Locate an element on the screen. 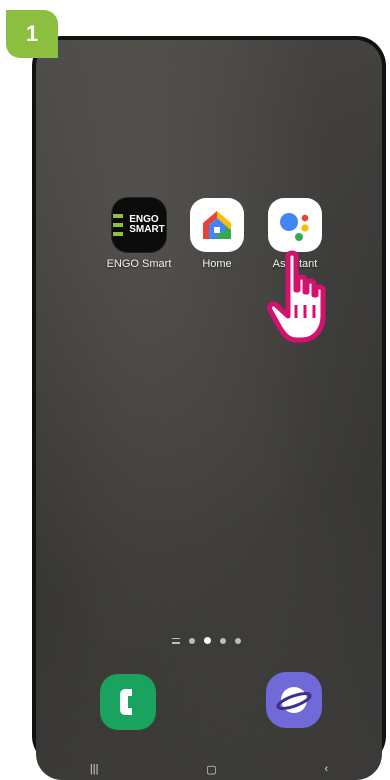  app-google-home: Home is located at coordinates (217, 234).